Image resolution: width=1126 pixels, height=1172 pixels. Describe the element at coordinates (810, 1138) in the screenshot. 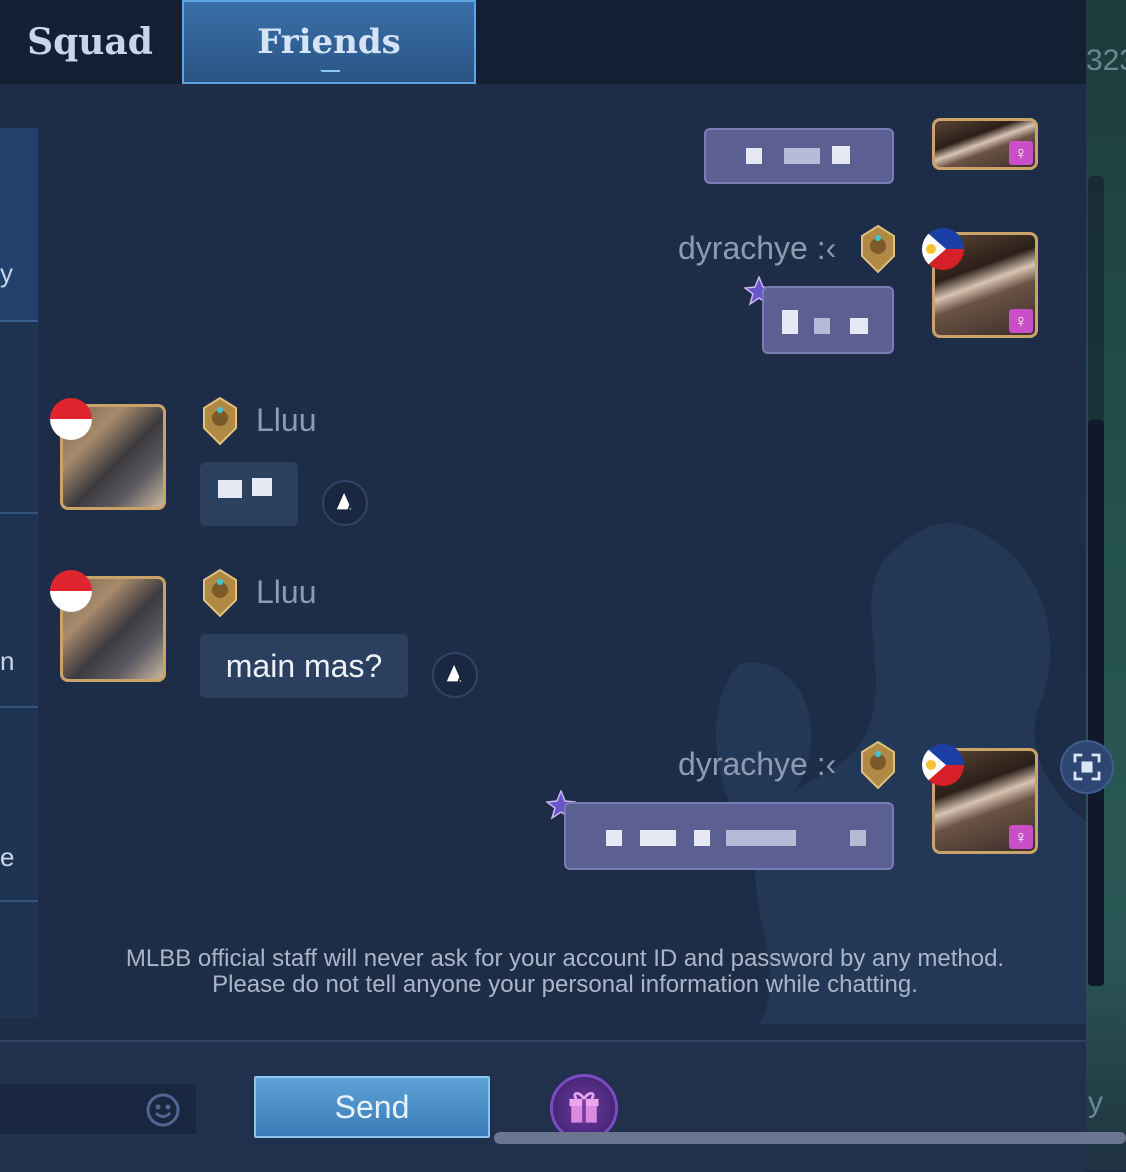

I see `horizontal-scrollbar` at that location.